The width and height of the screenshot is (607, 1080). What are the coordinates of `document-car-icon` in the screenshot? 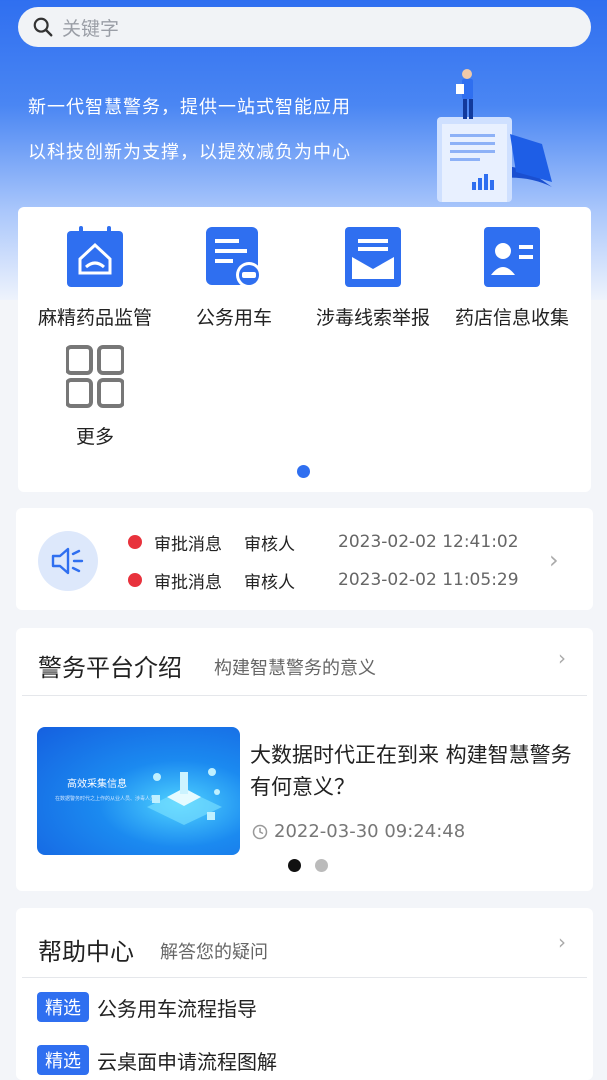 It's located at (234, 257).